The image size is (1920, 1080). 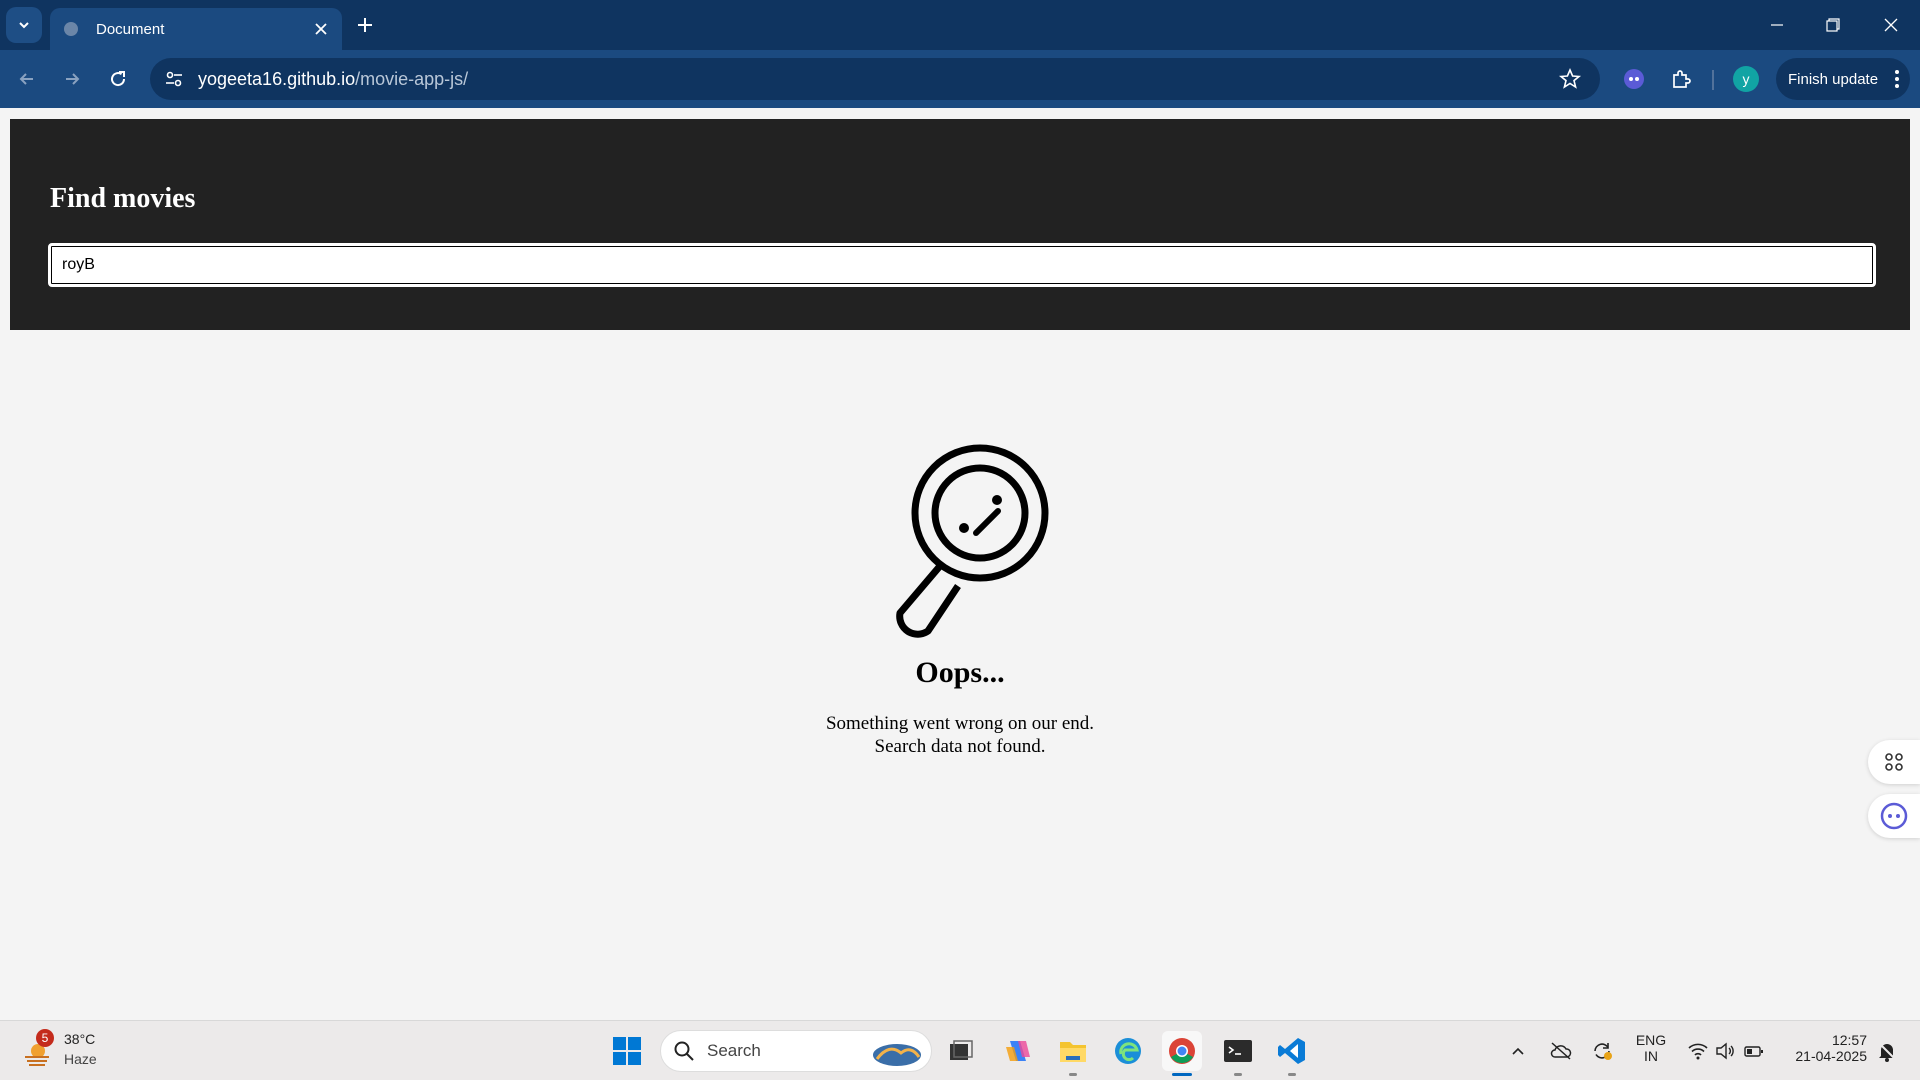 What do you see at coordinates (277, 78) in the screenshot?
I see `url-host: yogeeta16.github.io` at bounding box center [277, 78].